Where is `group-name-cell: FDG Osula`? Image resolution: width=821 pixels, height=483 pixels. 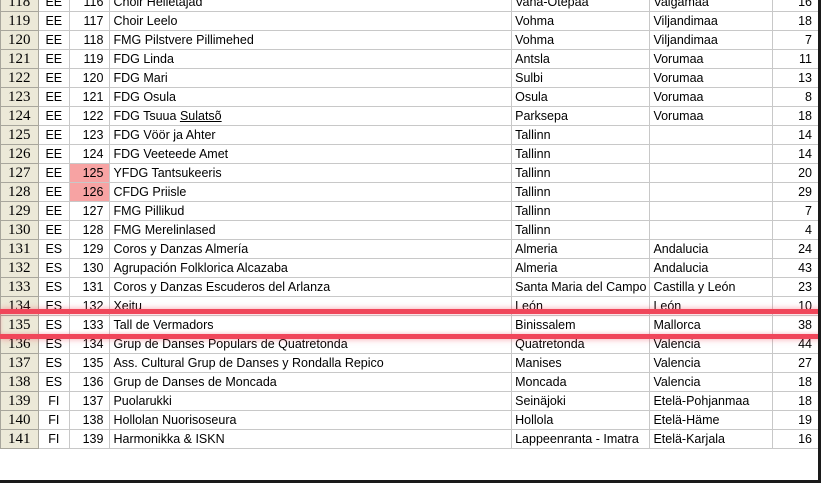
group-name-cell: FDG Osula is located at coordinates (311, 97).